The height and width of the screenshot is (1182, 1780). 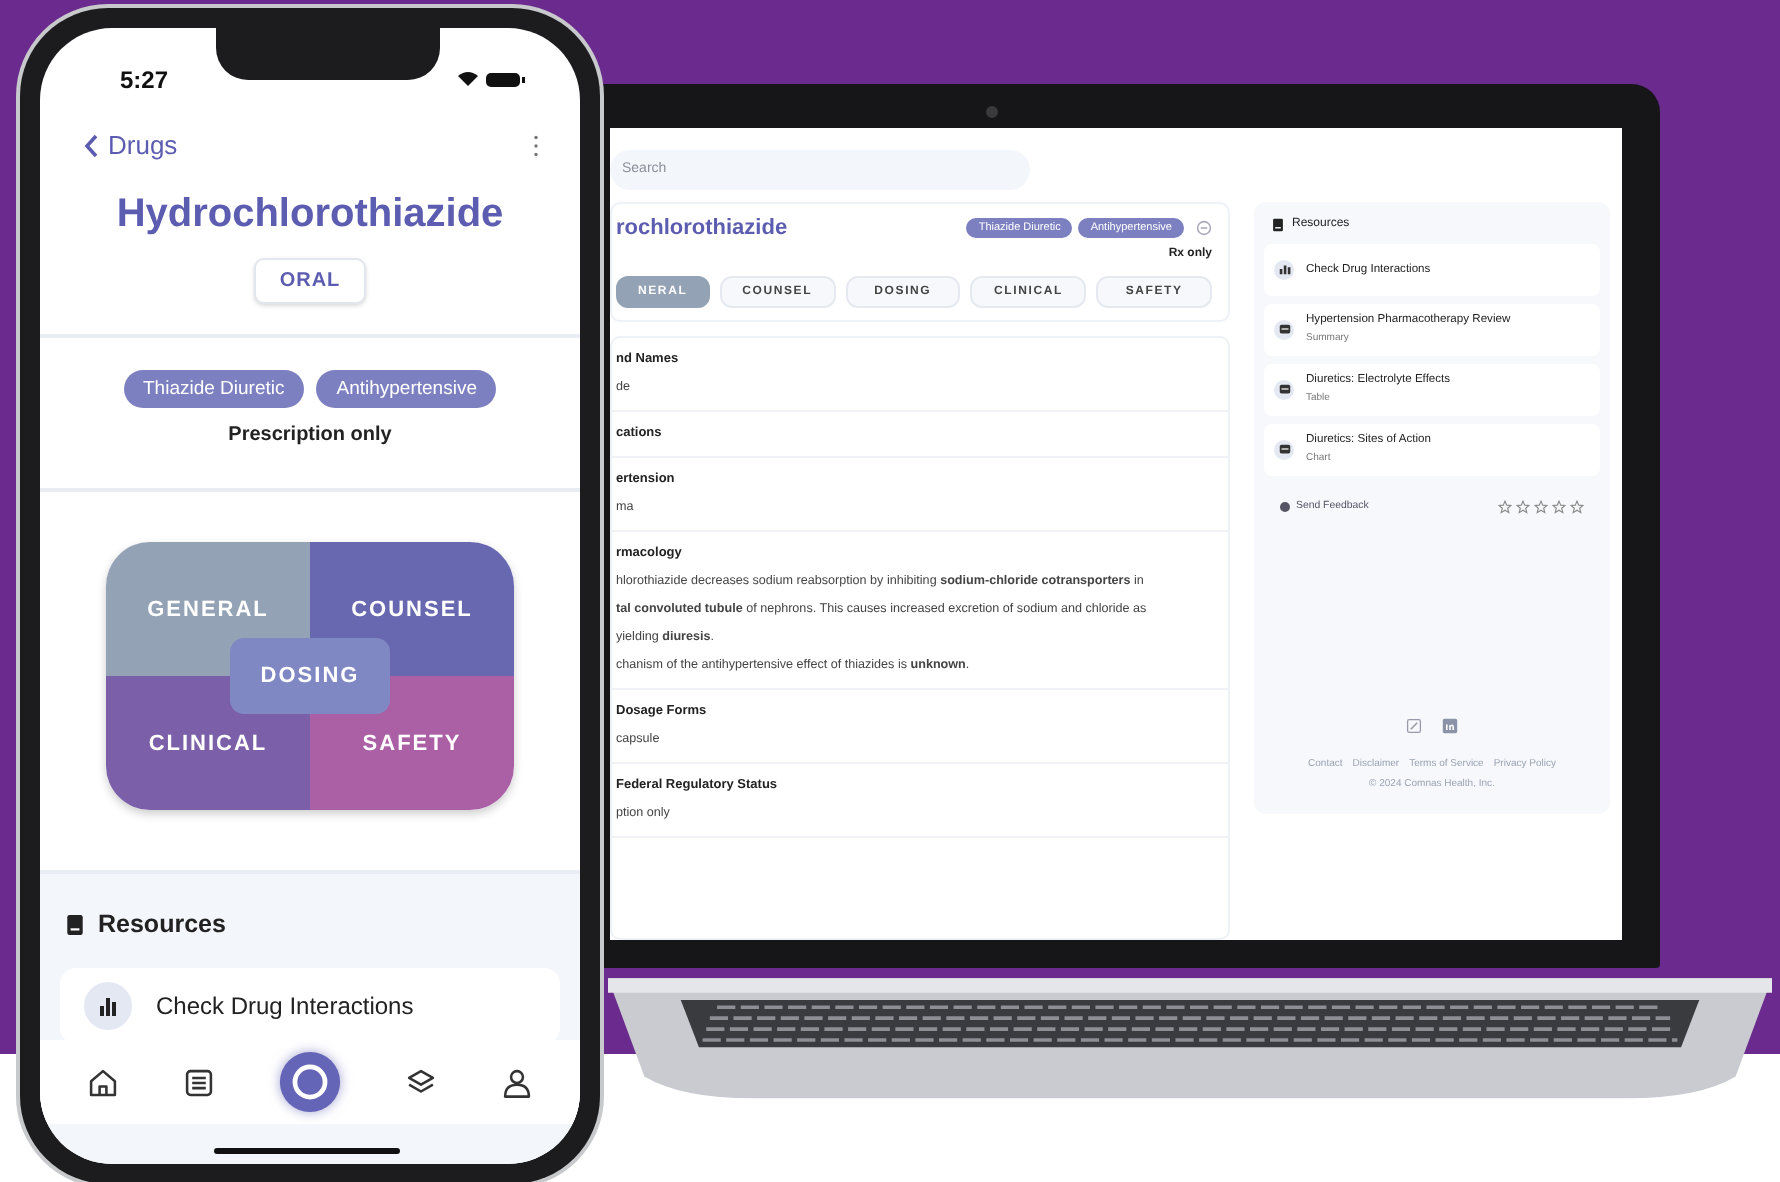 I want to click on resource-item: Check Drug Interactions, so click(x=310, y=1006).